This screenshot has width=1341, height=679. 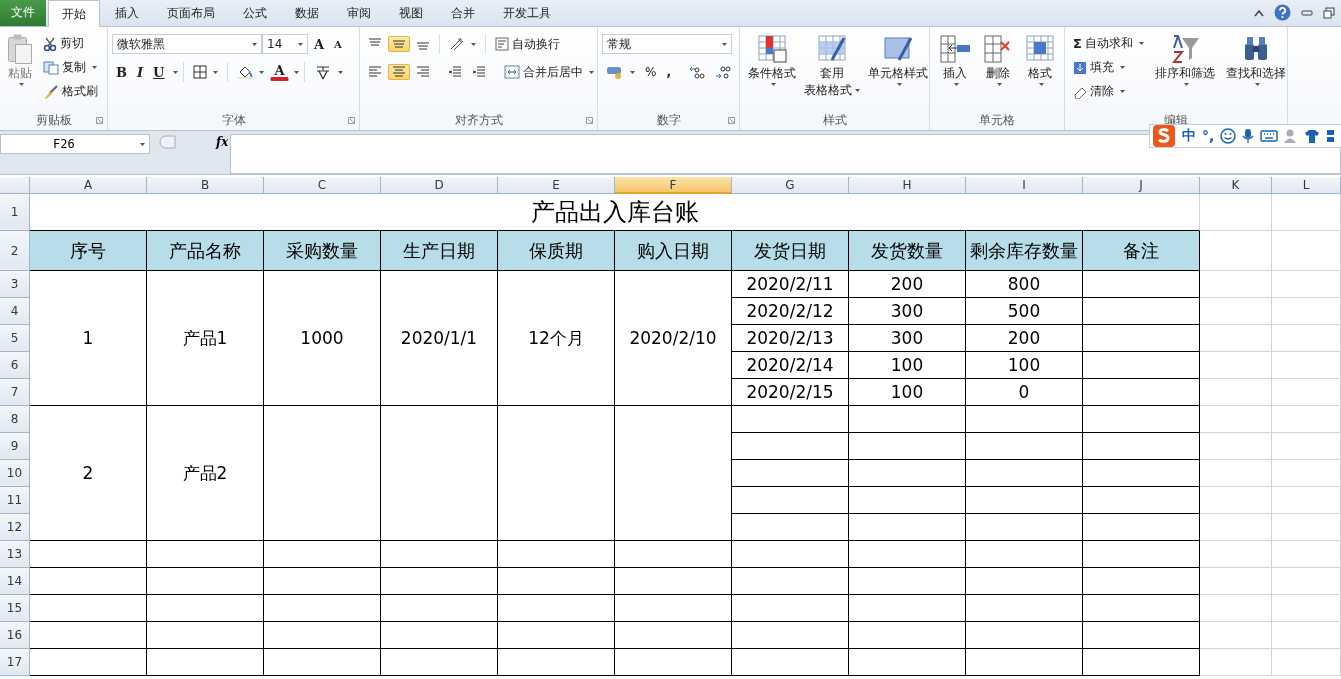 What do you see at coordinates (954, 68) in the screenshot?
I see `insert-cells-button: 插入` at bounding box center [954, 68].